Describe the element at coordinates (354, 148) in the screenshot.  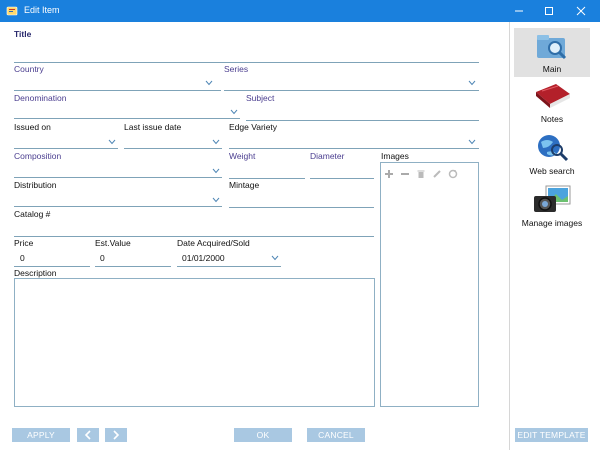
I see `edge-variety-select` at that location.